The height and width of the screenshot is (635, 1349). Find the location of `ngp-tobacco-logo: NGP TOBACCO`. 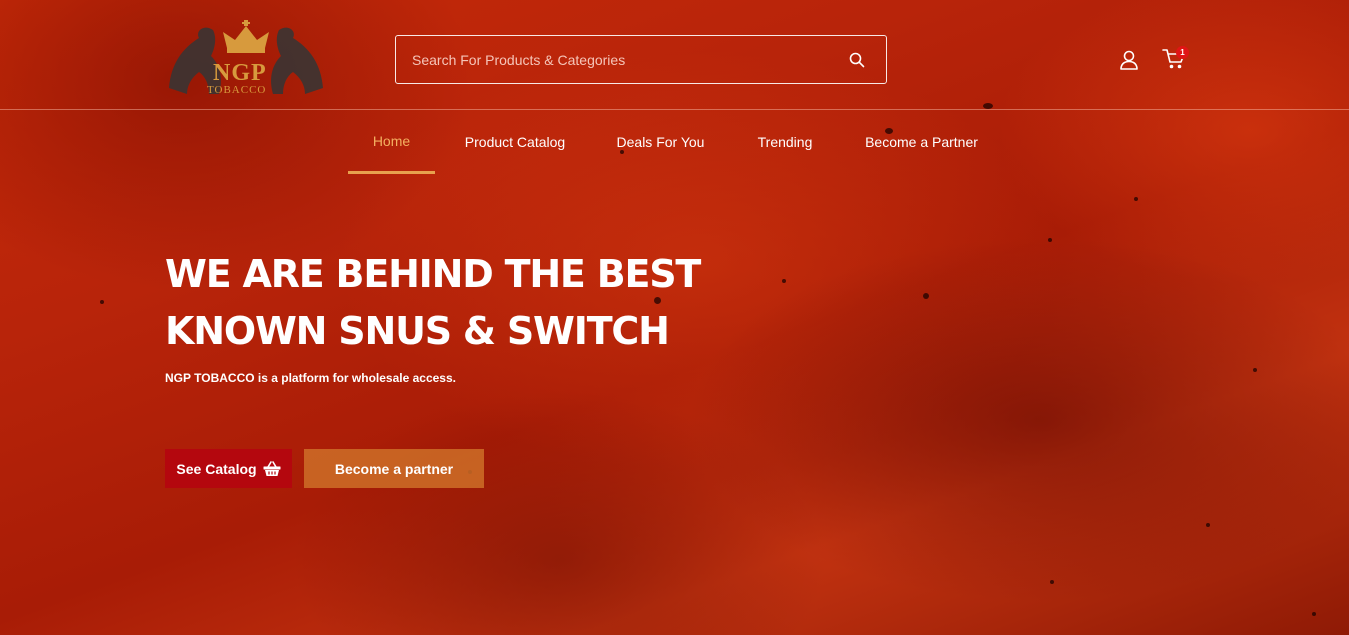

ngp-tobacco-logo: NGP TOBACCO is located at coordinates (246, 59).